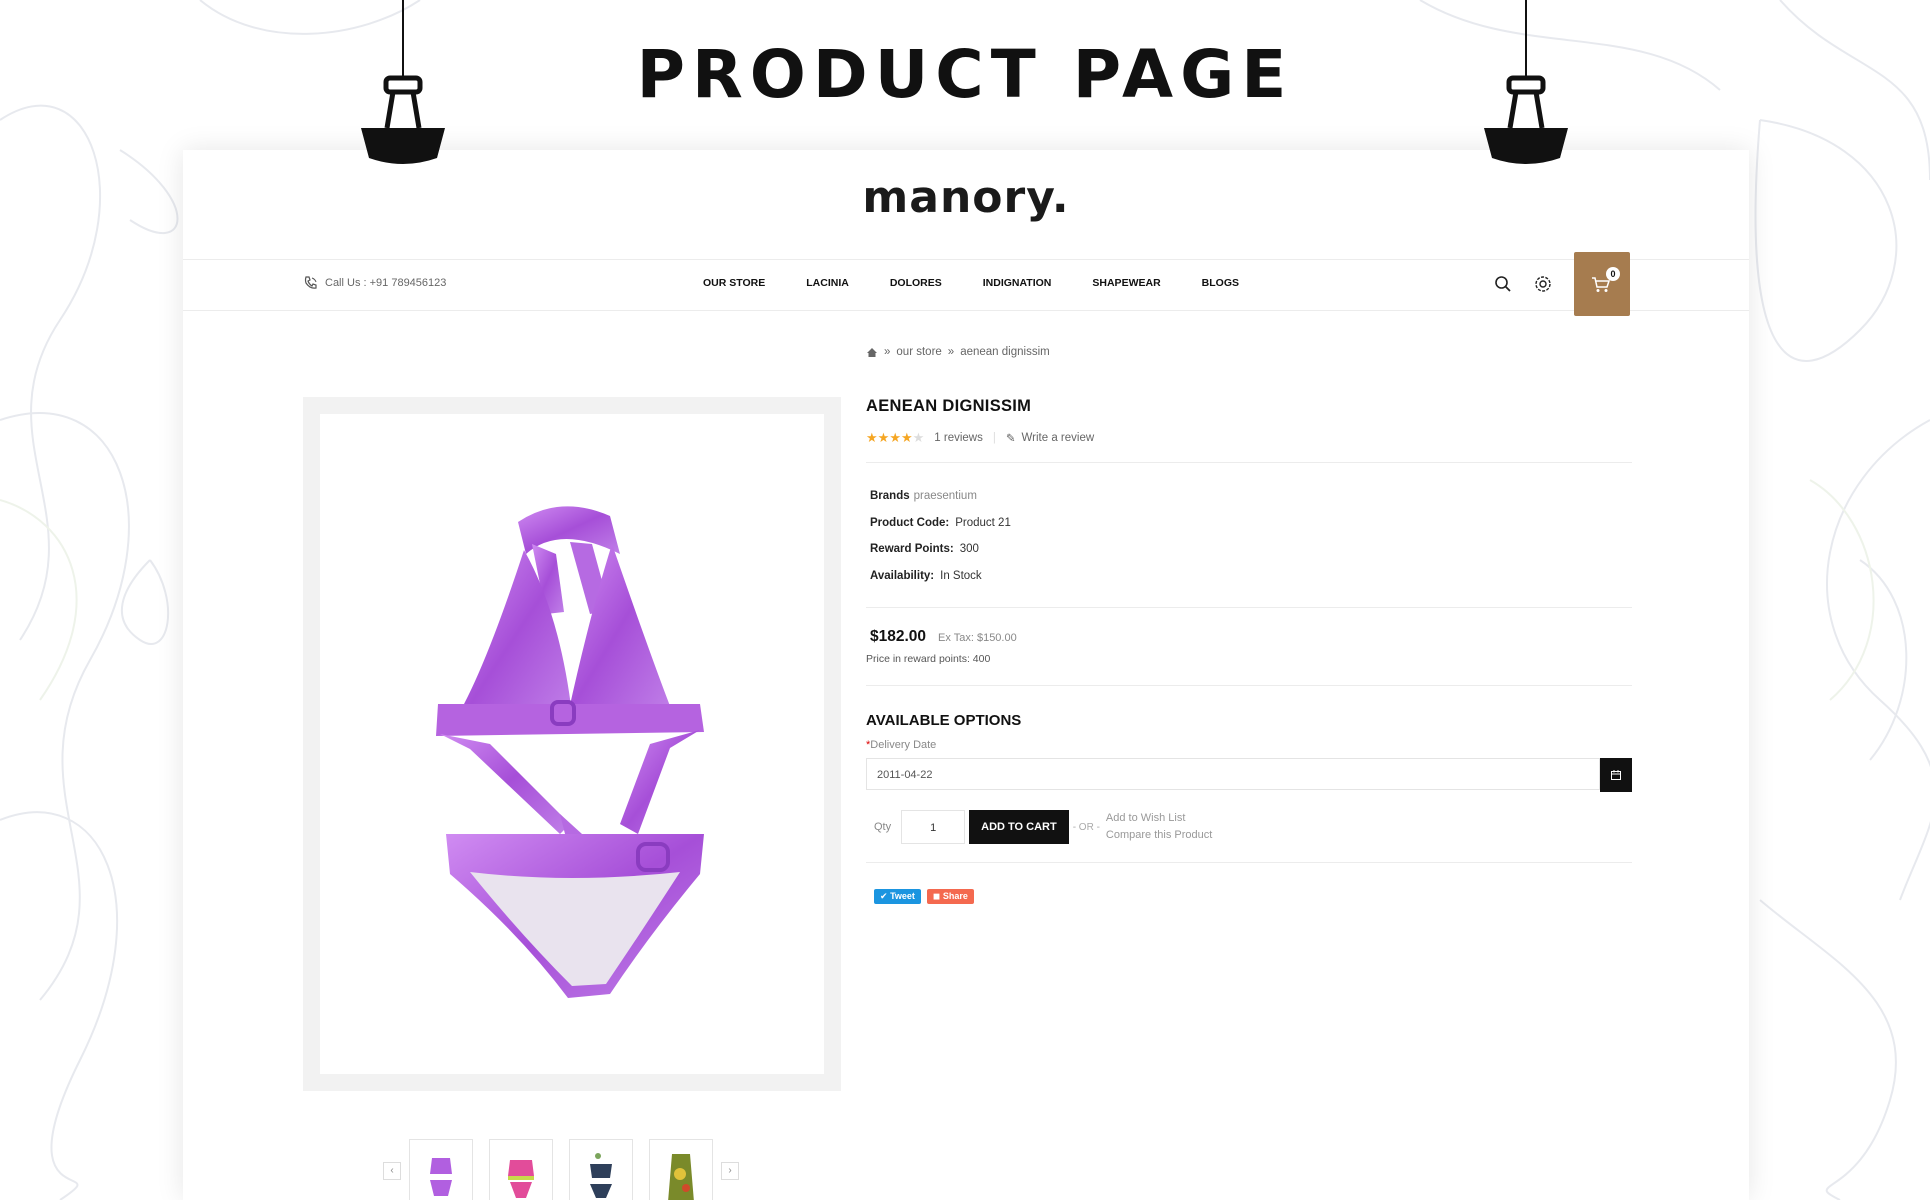  Describe the element at coordinates (944, 720) in the screenshot. I see `available-options-title: AVAILABLE OPTIONS` at that location.